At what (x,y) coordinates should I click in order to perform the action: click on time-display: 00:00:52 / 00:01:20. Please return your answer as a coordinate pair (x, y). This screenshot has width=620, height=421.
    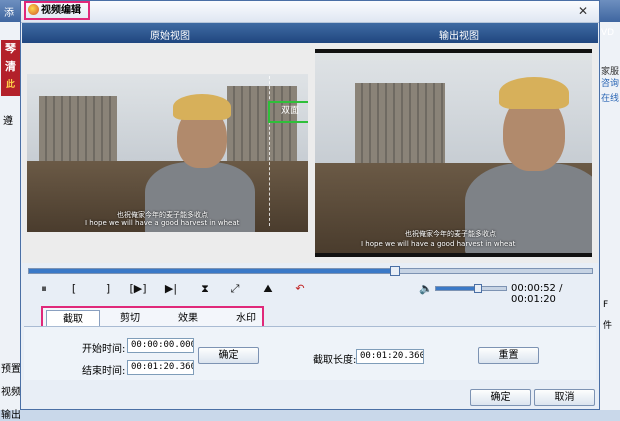
    Looking at the image, I should click on (537, 294).